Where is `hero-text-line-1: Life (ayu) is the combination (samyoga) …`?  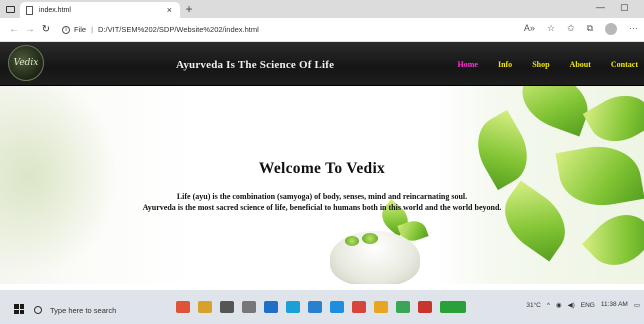 hero-text-line-1: Life (ayu) is the combination (samyoga) … is located at coordinates (322, 196).